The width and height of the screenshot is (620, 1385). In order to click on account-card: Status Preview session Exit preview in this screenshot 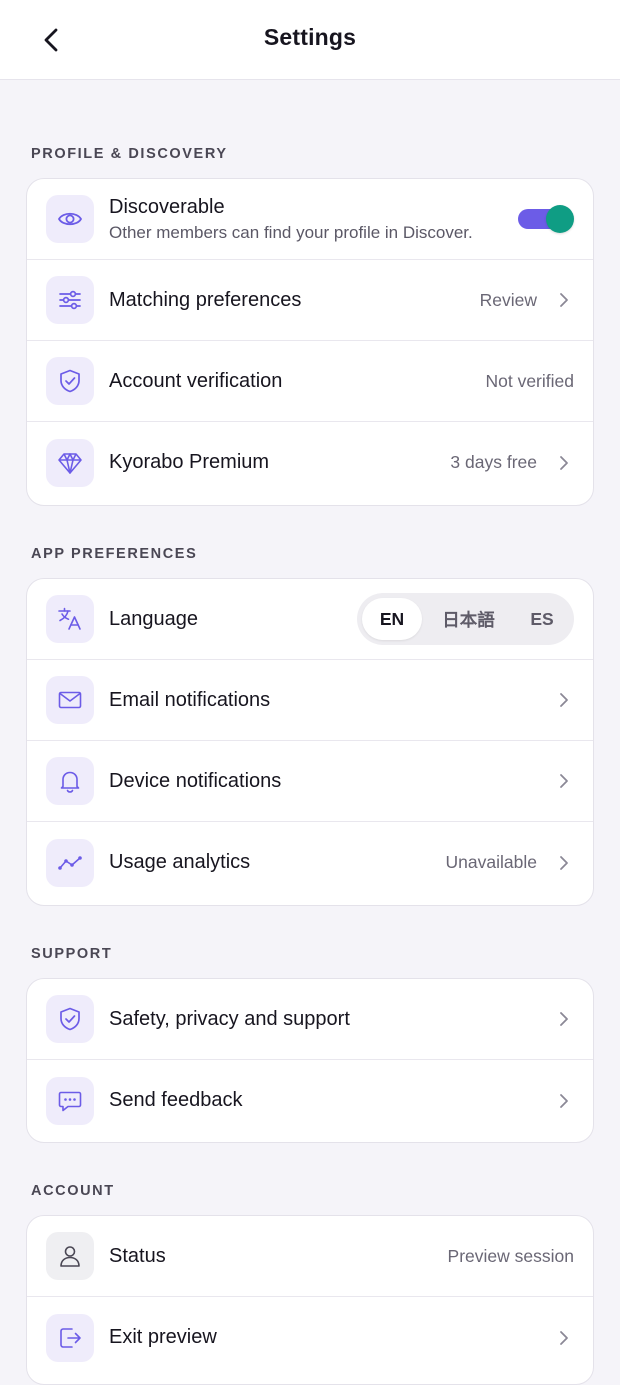, I will do `click(310, 1300)`.